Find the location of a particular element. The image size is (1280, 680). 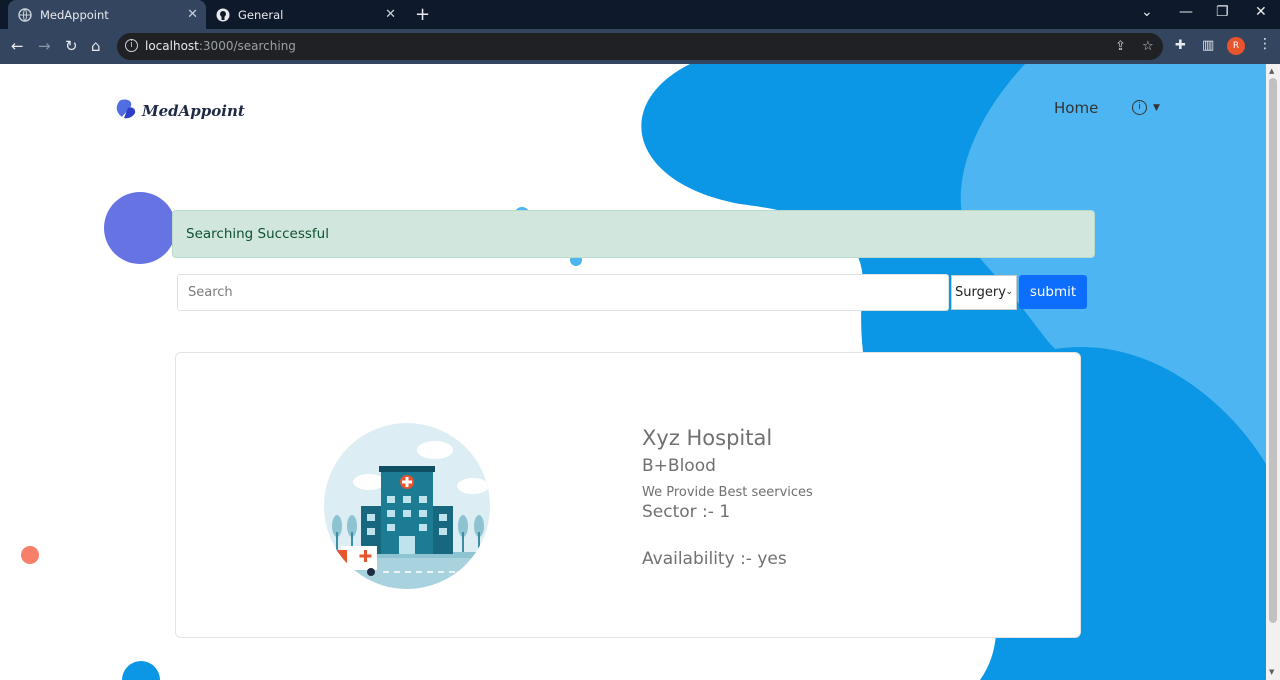

forward-arrow-icon: → is located at coordinates (44, 46).